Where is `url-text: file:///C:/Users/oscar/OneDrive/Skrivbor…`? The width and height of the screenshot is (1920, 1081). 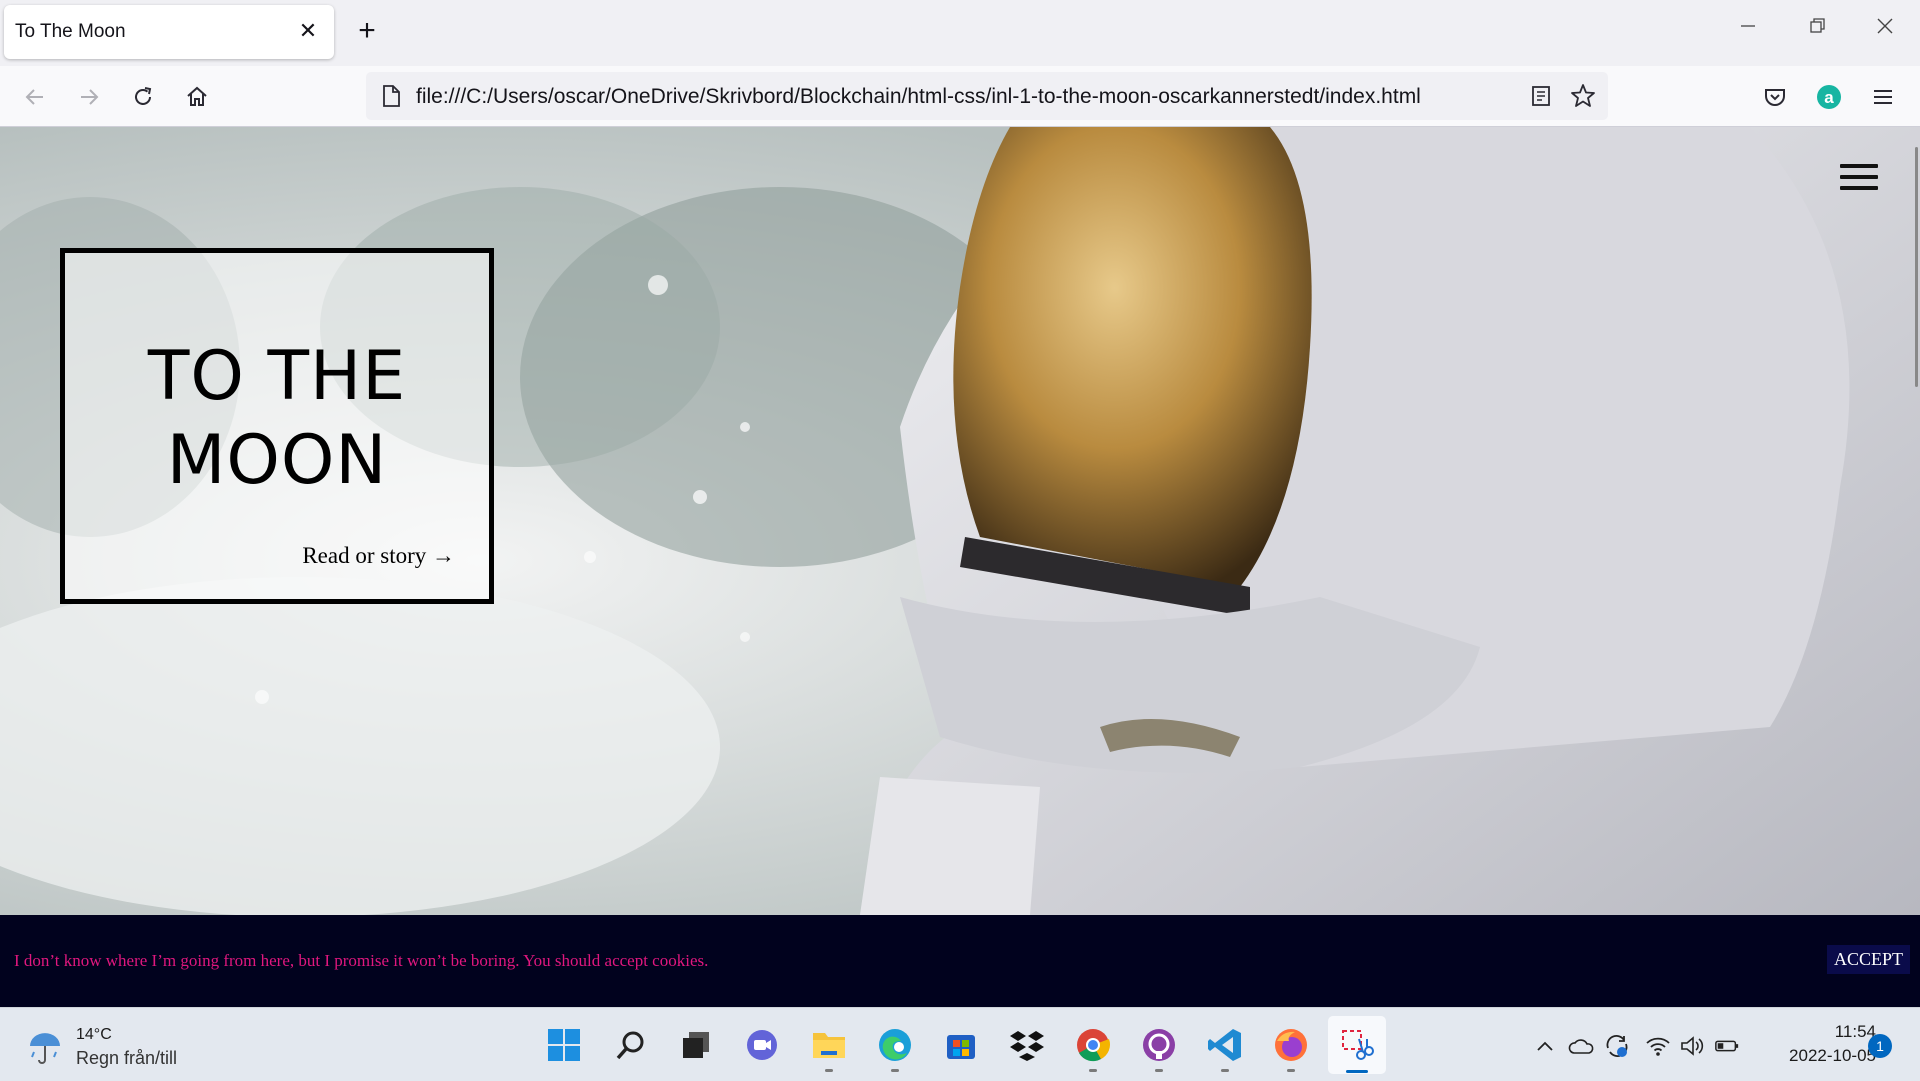
url-text: file:///C:/Users/oscar/OneDrive/Skrivbor… is located at coordinates (918, 96).